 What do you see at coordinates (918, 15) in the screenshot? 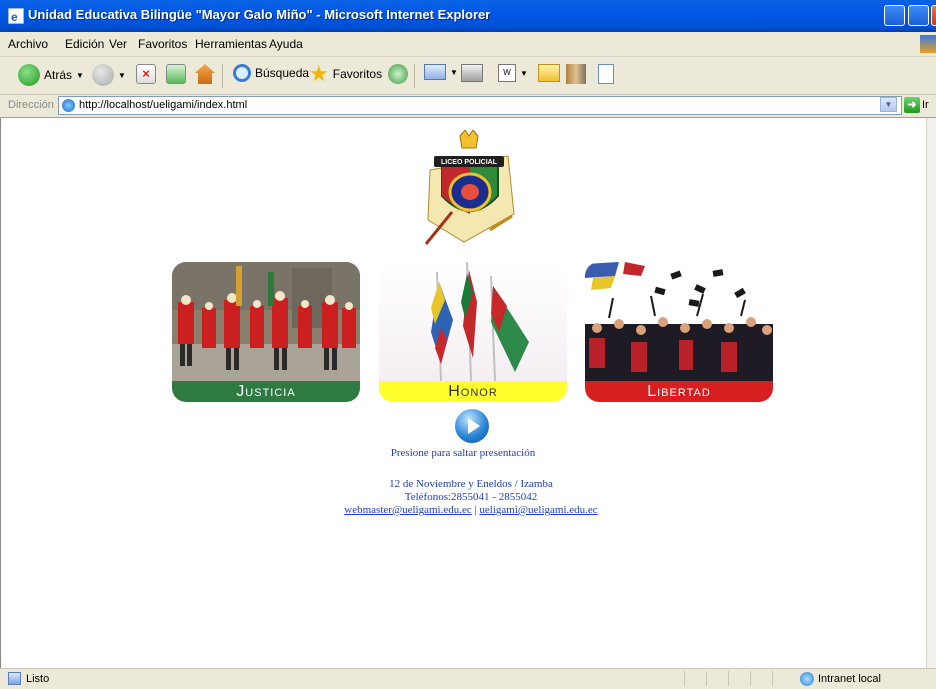
I see `maximize-button` at bounding box center [918, 15].